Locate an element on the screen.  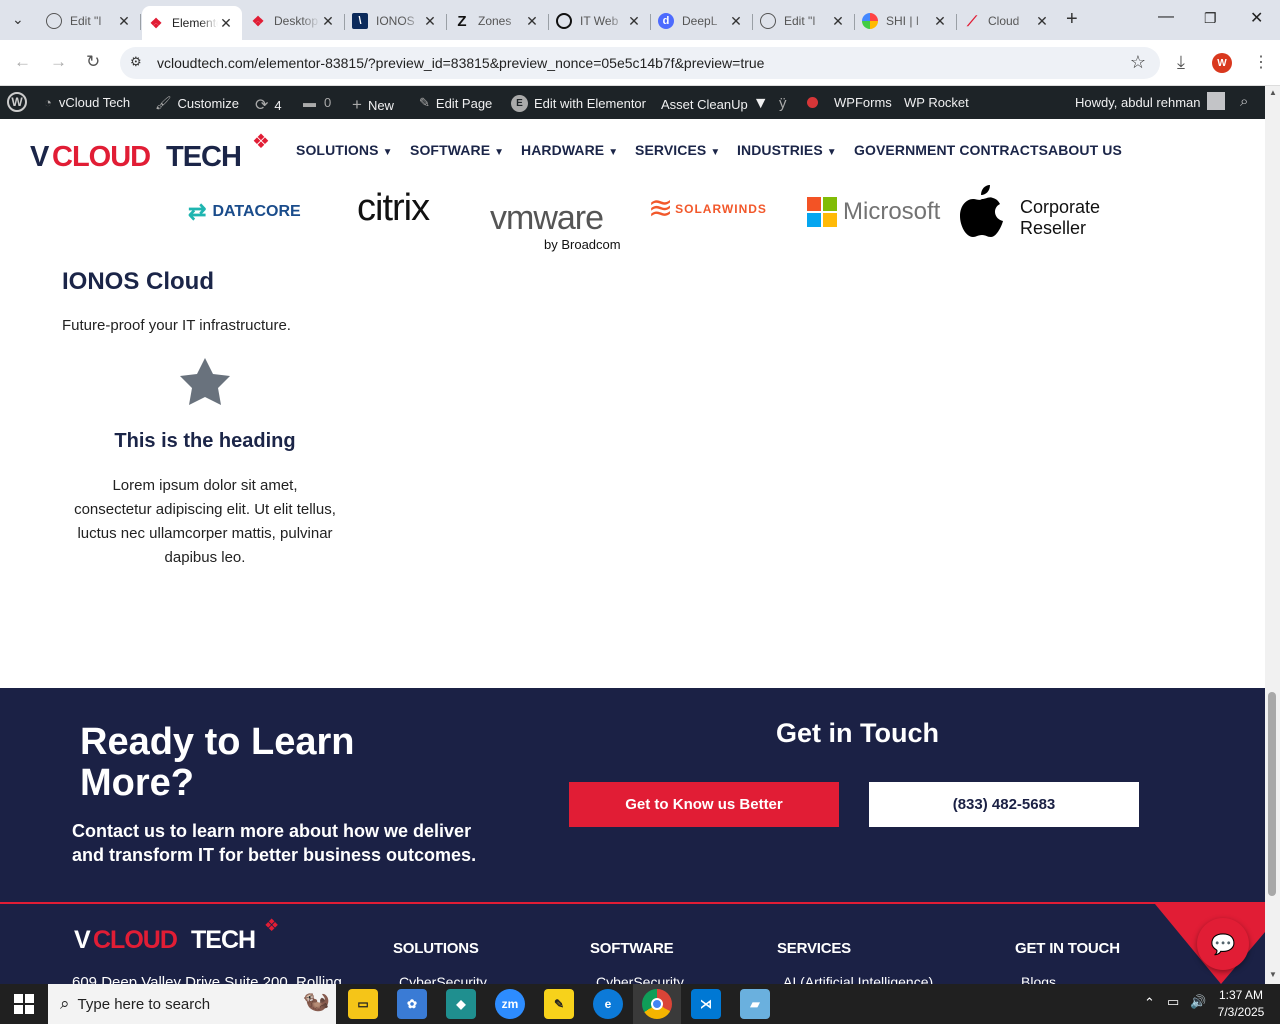
edge-icon: e is located at coordinates (608, 1004).